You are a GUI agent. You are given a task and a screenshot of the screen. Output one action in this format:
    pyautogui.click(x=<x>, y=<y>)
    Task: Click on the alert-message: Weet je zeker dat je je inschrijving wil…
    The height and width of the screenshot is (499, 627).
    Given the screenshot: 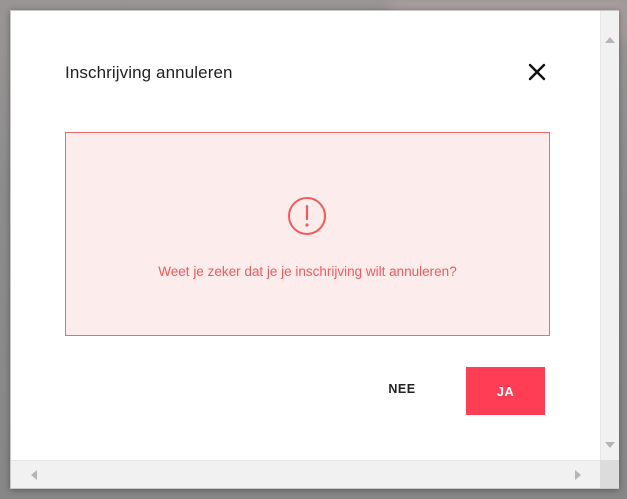 What is the action you would take?
    pyautogui.click(x=307, y=271)
    